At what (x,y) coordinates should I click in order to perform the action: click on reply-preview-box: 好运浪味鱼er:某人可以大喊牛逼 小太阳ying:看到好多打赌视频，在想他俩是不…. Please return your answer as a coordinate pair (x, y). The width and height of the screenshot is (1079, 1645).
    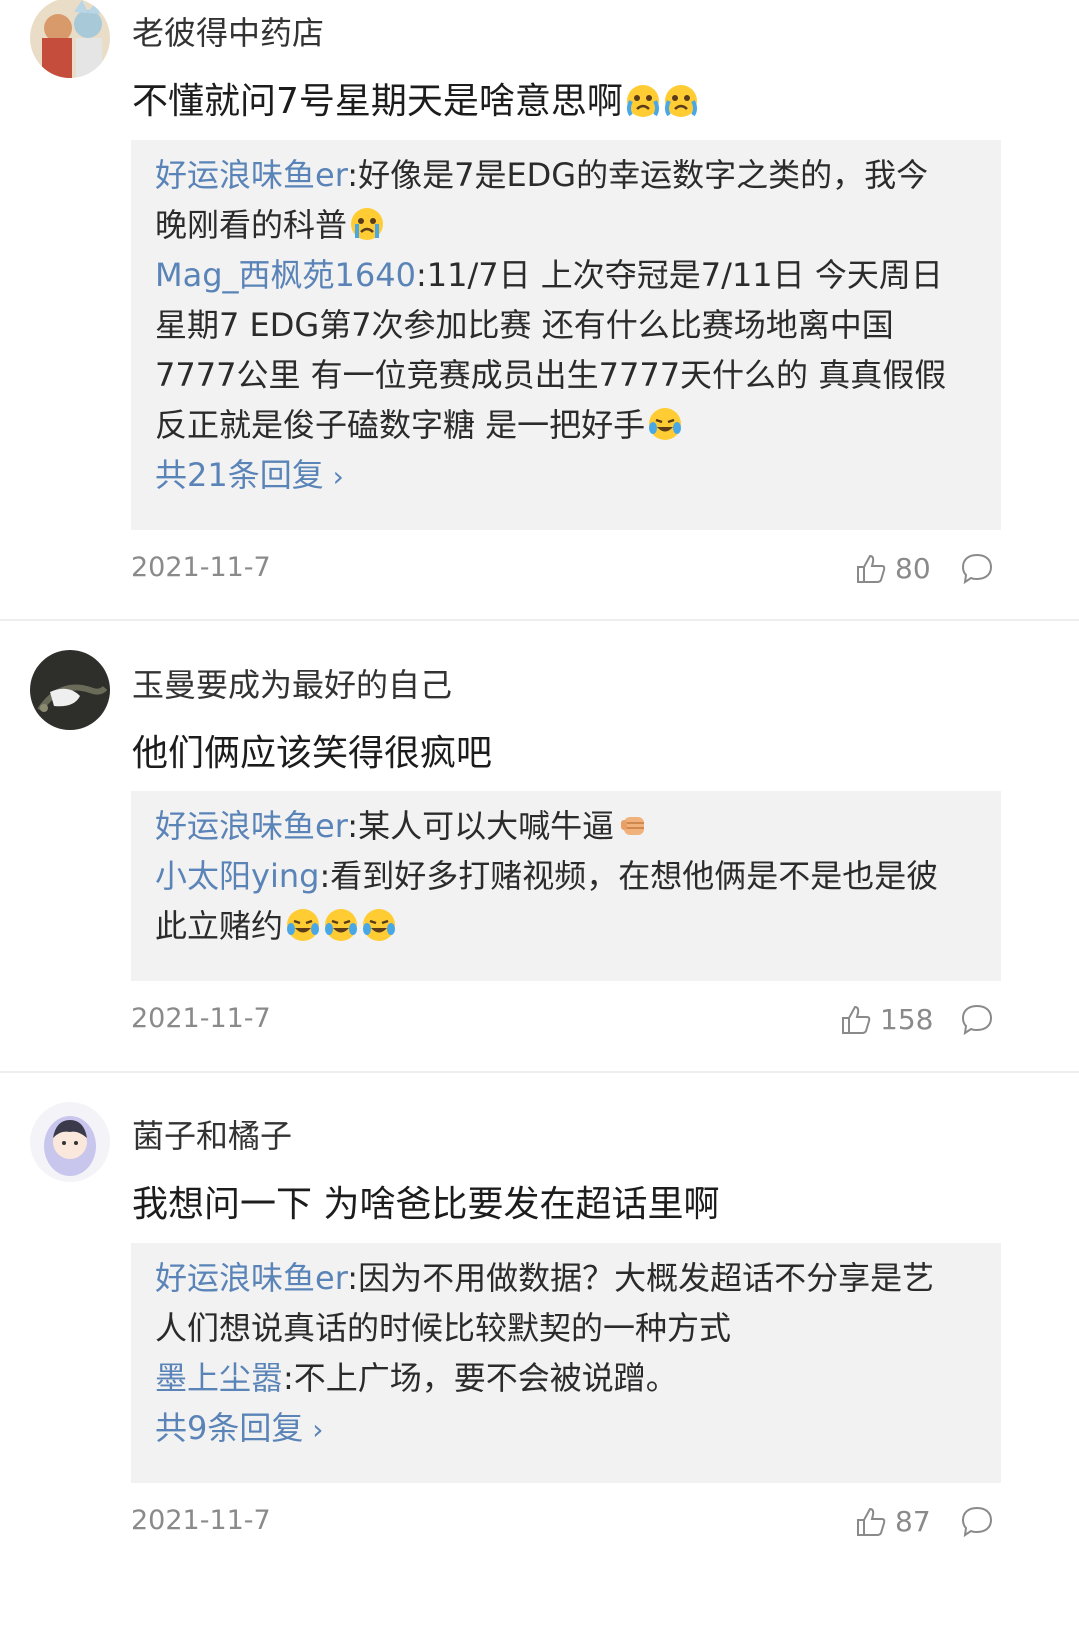
    Looking at the image, I should click on (566, 886).